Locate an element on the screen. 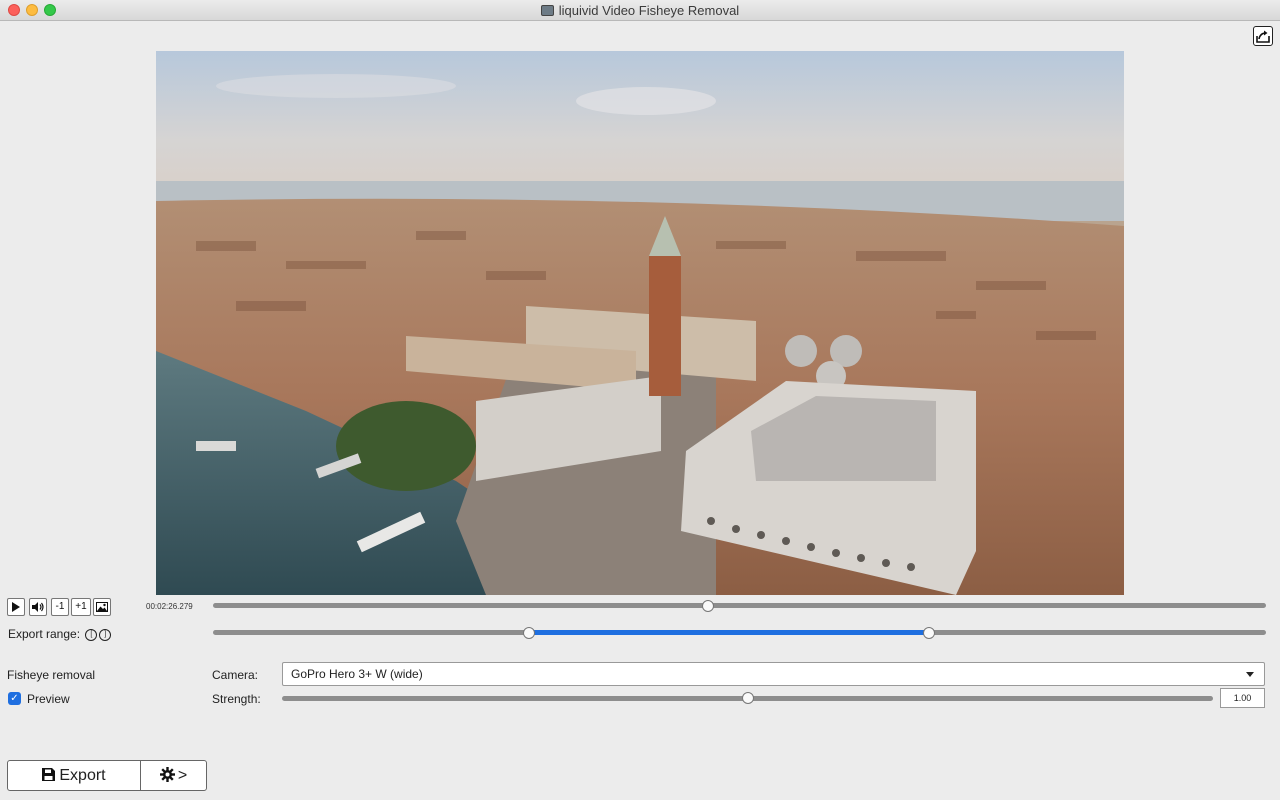  window-title-text: liquivid Video Fisheye Removal is located at coordinates (649, 10).